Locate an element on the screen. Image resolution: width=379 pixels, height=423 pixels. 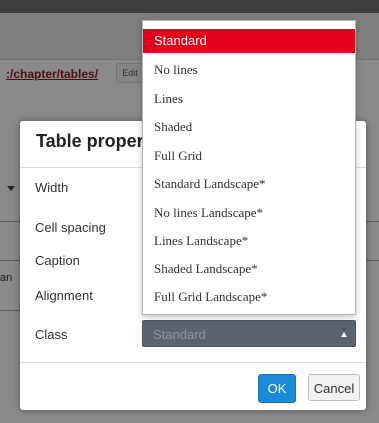
ok-button: OK is located at coordinates (277, 388).